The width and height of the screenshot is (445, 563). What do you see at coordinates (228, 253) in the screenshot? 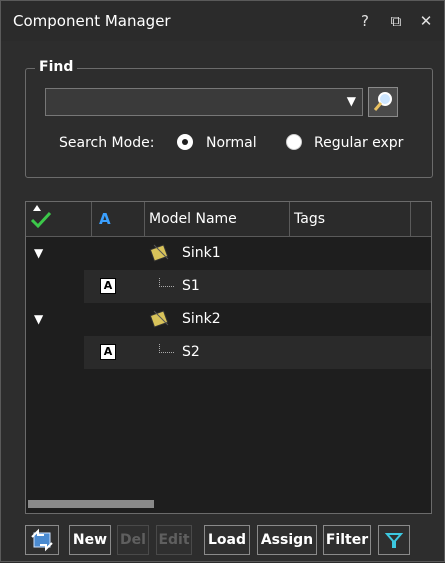
I see `table-row-sink1: ▼ Sink1` at bounding box center [228, 253].